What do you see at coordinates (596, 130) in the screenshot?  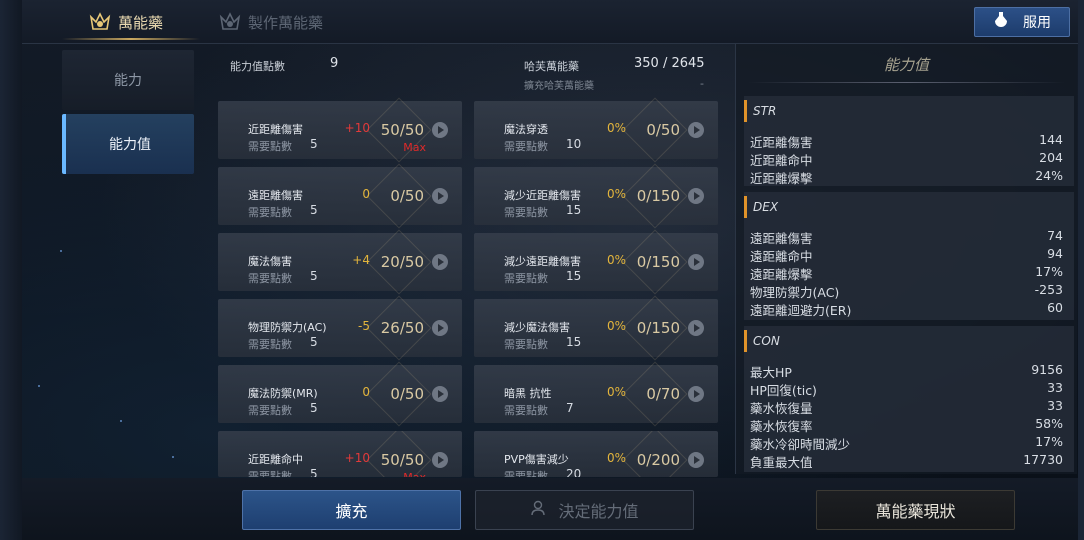 I see `stat-card: 魔法穿透需要點數 10 0% 0/50` at bounding box center [596, 130].